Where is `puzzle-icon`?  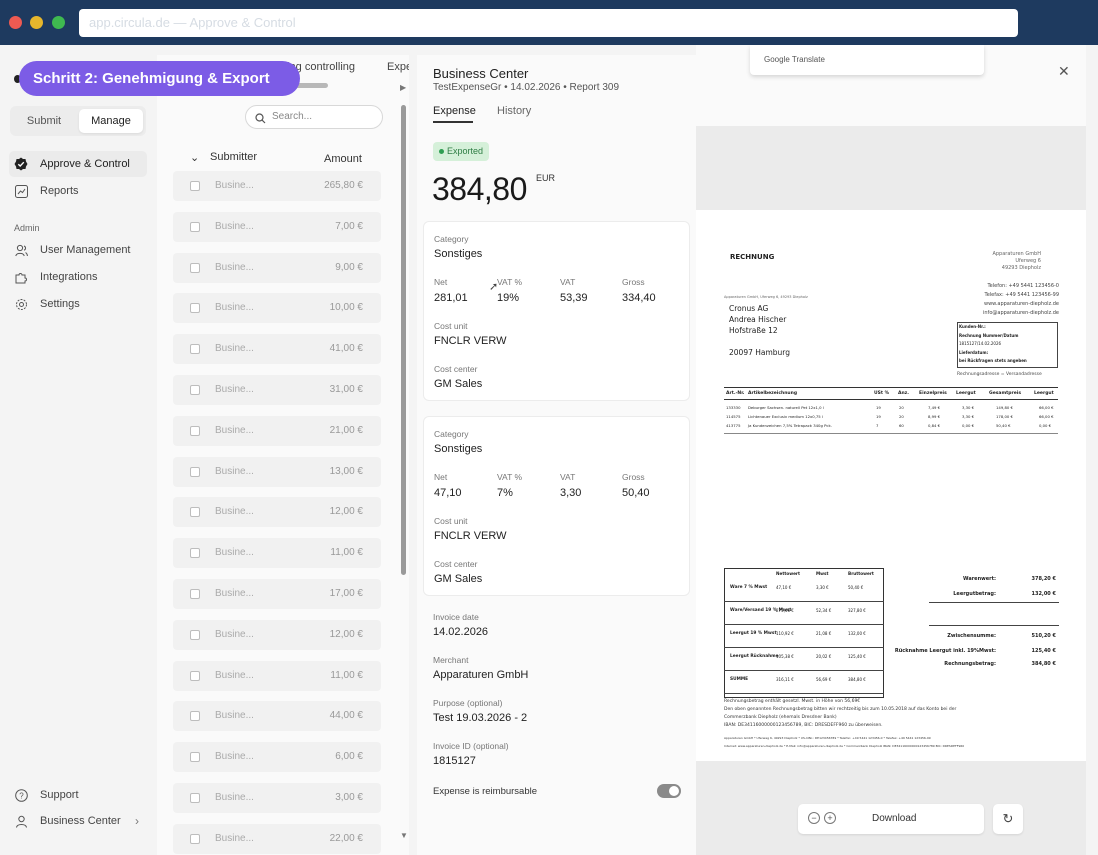 puzzle-icon is located at coordinates (21, 277).